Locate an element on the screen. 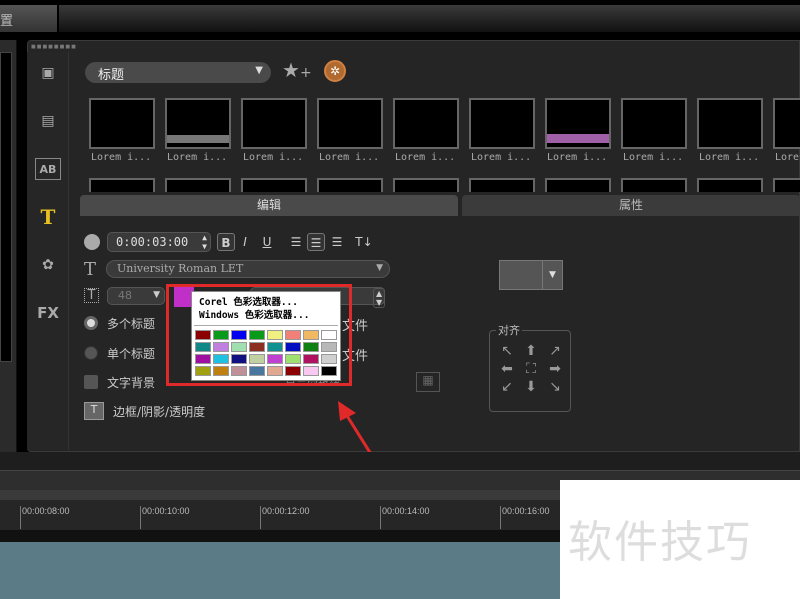 This screenshot has height=599, width=800. align-right-icon: ☰ is located at coordinates (337, 242).